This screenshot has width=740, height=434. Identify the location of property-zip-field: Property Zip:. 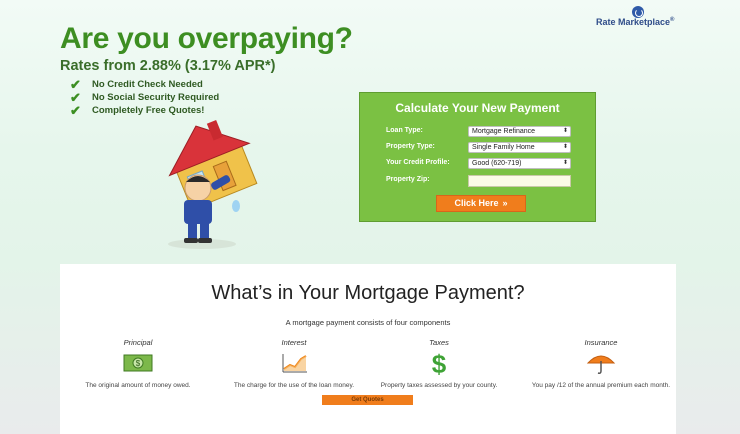
(481, 181).